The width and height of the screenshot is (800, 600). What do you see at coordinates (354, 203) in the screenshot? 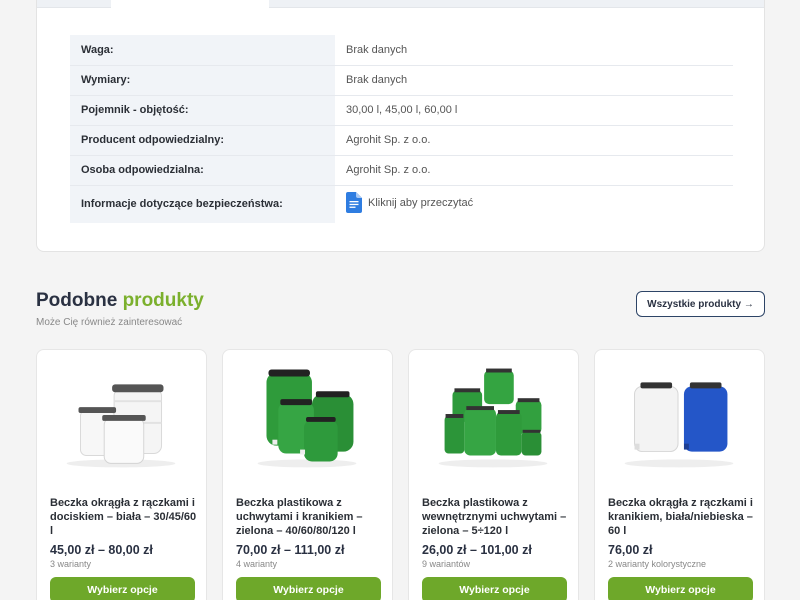
I see `google-docs-icon` at bounding box center [354, 203].